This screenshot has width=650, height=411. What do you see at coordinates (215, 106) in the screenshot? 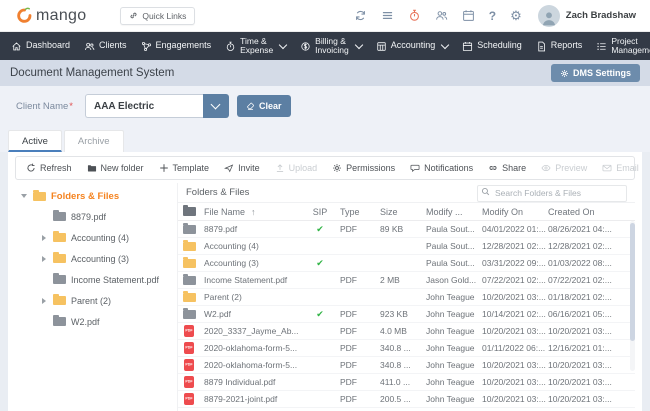
I see `select-chevron-button` at bounding box center [215, 106].